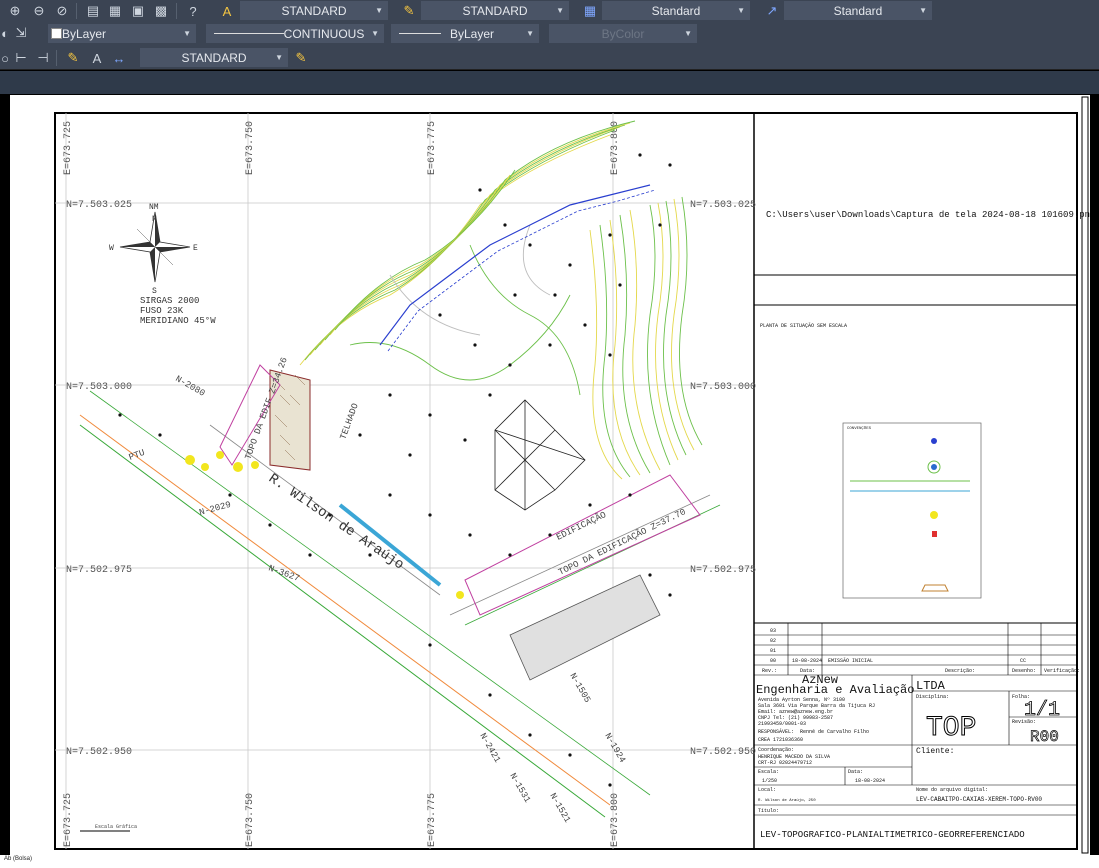 This screenshot has height=868, width=1099. I want to click on layer-previous-icon: ⇲, so click(21, 33).